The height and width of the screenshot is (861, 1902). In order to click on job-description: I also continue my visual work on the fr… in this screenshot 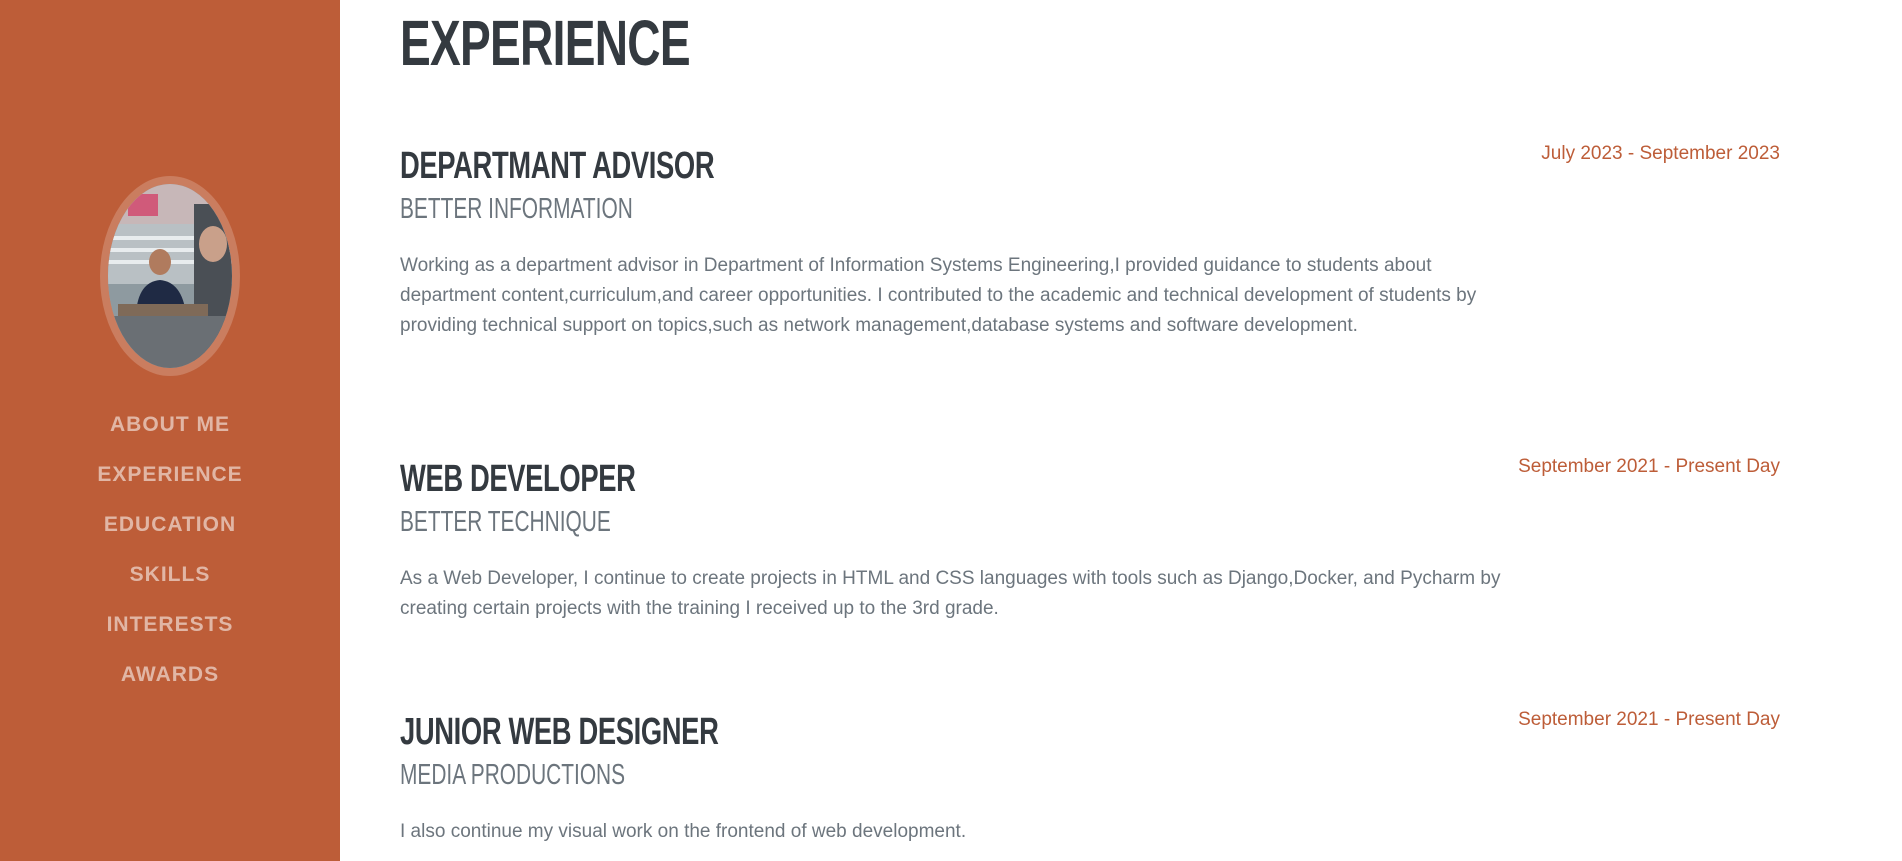, I will do `click(683, 831)`.